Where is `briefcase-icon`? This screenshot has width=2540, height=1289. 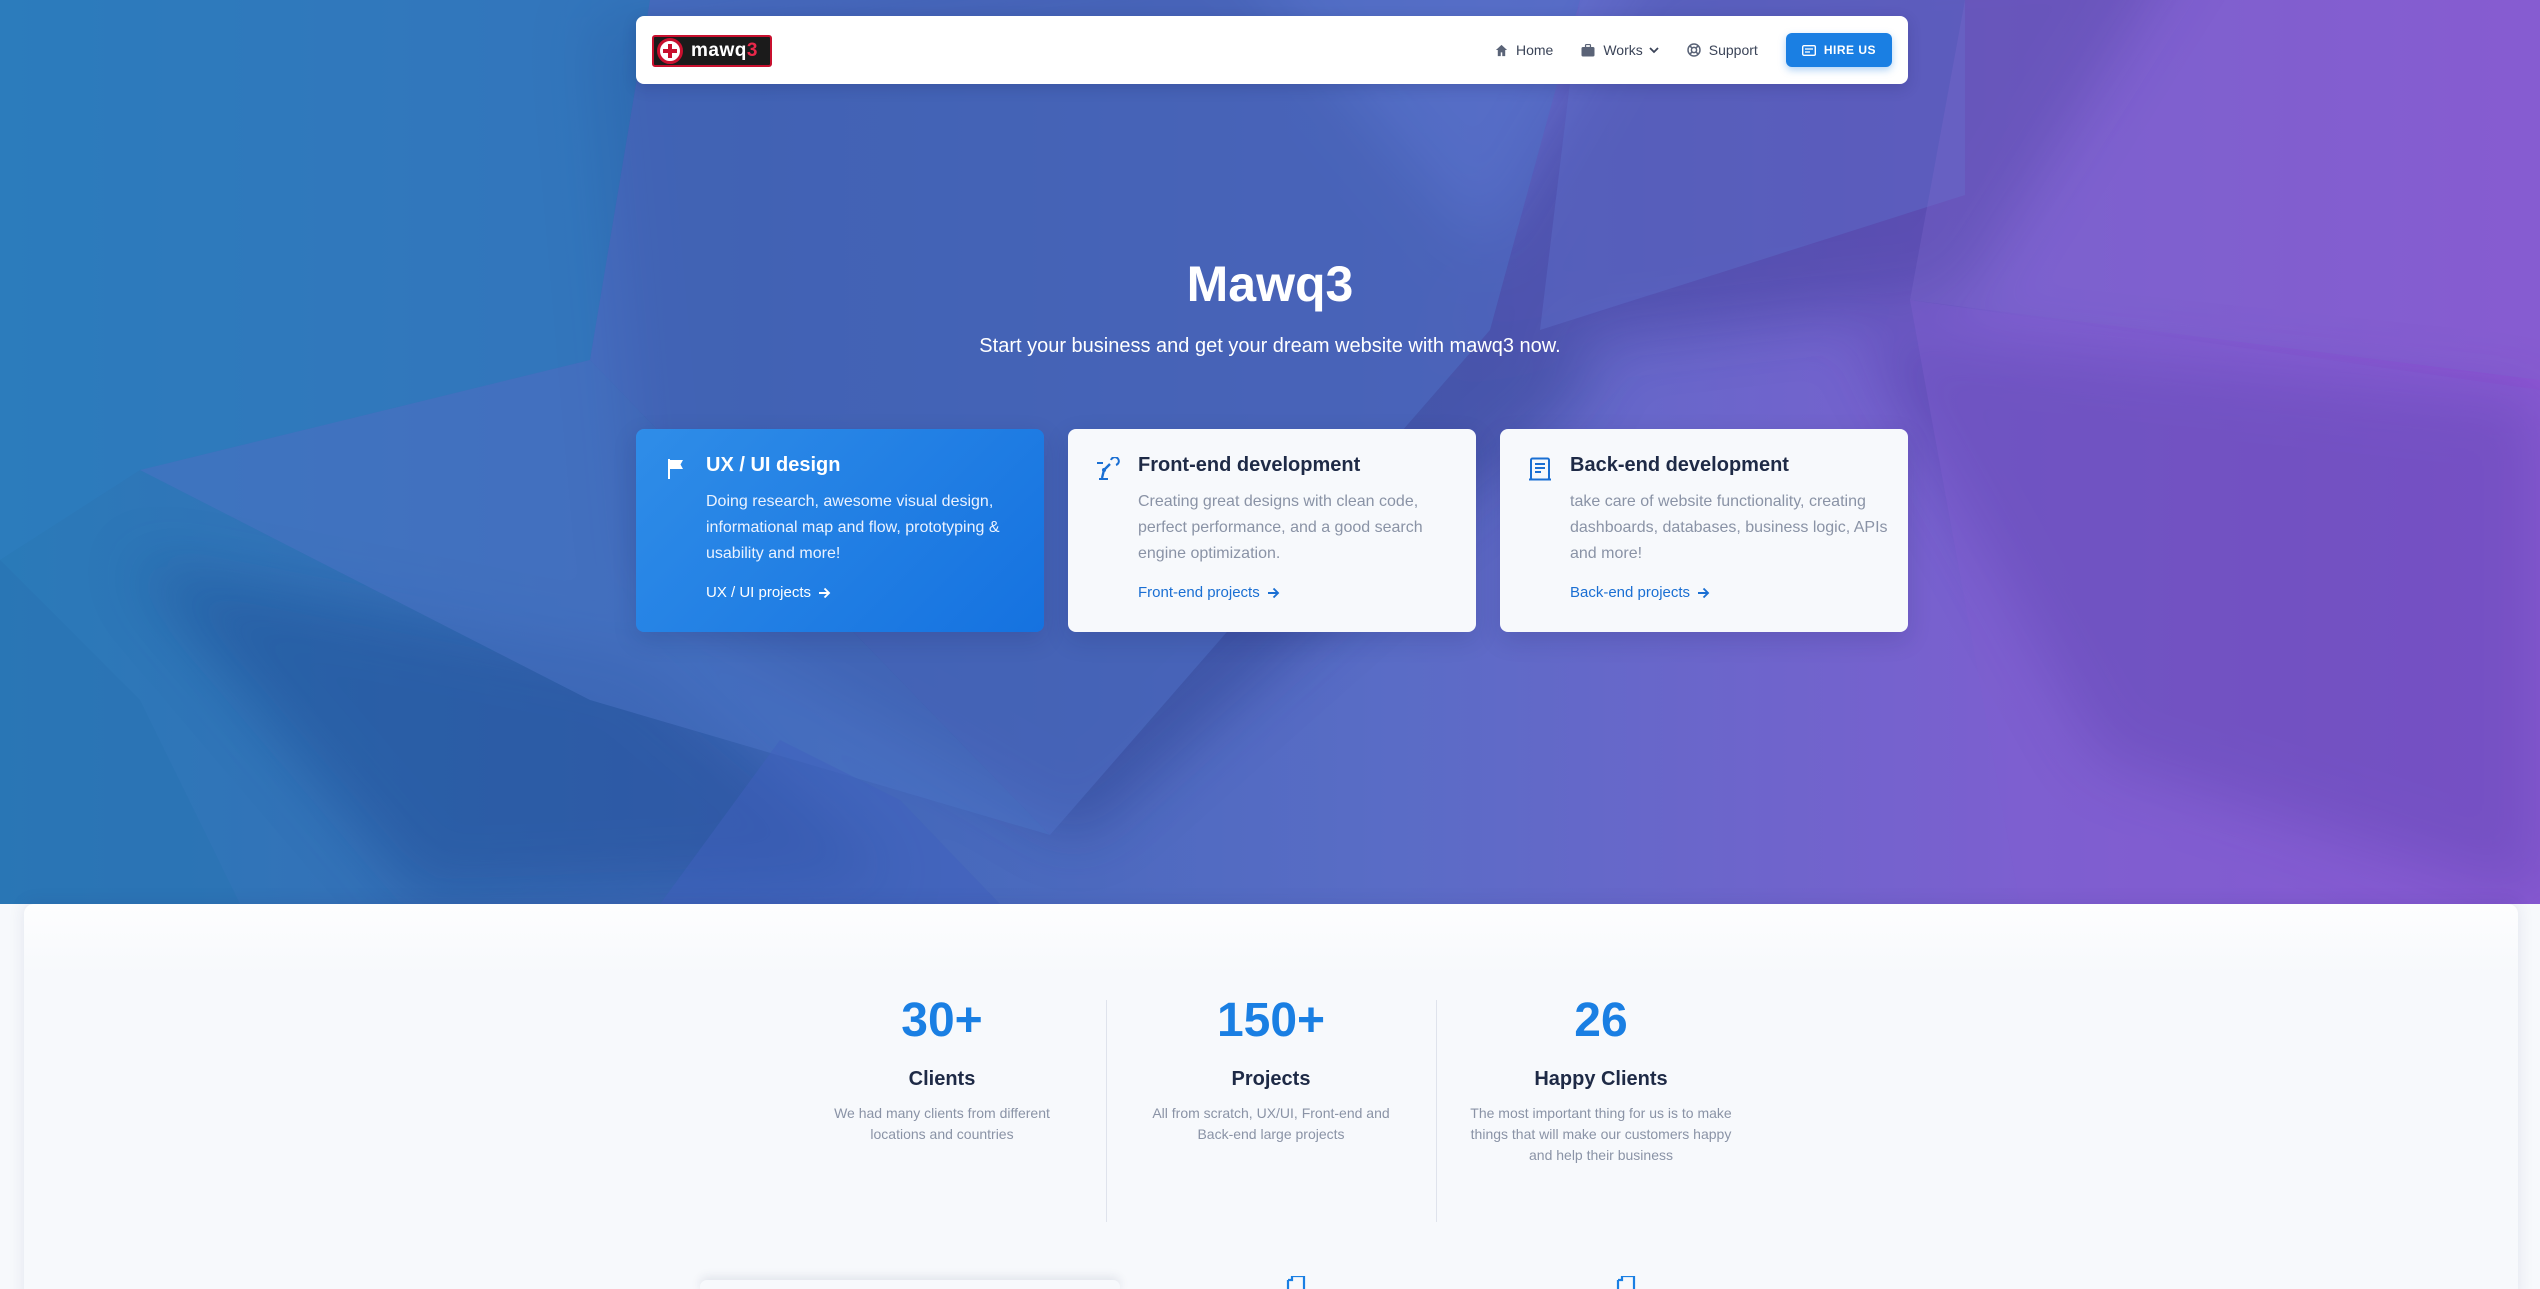 briefcase-icon is located at coordinates (1588, 49).